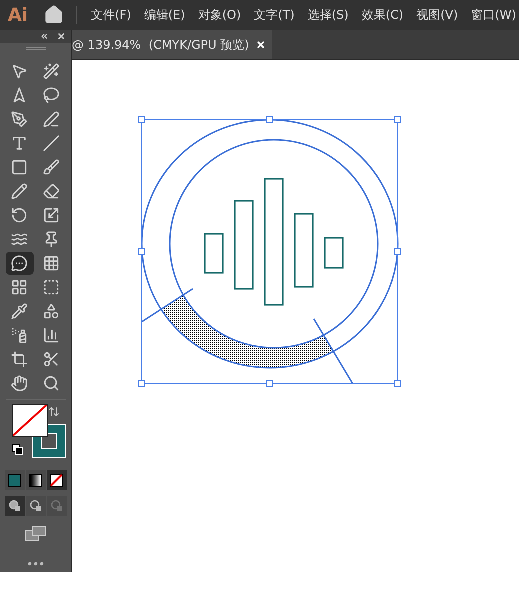 Image resolution: width=519 pixels, height=605 pixels. Describe the element at coordinates (30, 420) in the screenshot. I see `fill-swatch` at that location.